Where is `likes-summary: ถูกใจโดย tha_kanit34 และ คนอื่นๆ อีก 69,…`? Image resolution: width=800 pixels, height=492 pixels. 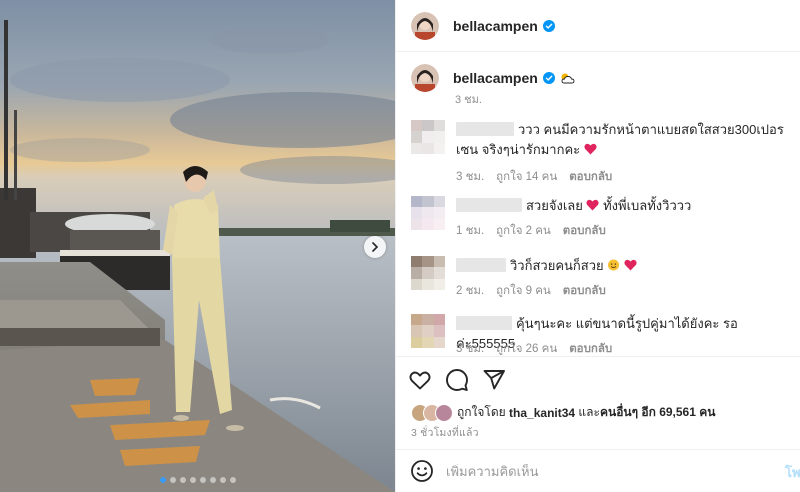 likes-summary: ถูกใจโดย tha_kanit34 และ คนอื่นๆ อีก 69,… is located at coordinates (563, 412).